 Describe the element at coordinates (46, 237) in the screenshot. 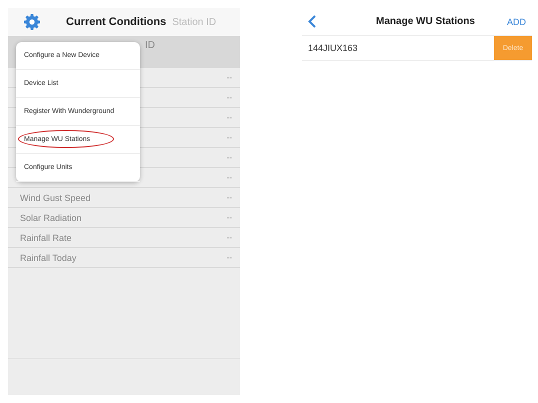

I see `reading-label: Rainfall Rate` at that location.